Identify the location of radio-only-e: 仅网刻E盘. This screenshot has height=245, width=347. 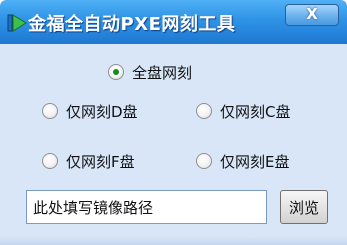
(253, 162).